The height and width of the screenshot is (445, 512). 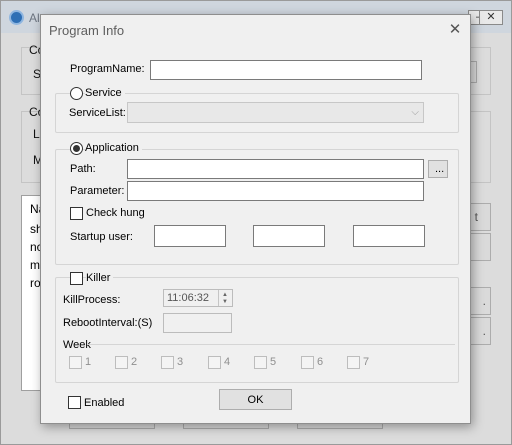 What do you see at coordinates (115, 213) in the screenshot?
I see `check-hung-label: Check hung` at bounding box center [115, 213].